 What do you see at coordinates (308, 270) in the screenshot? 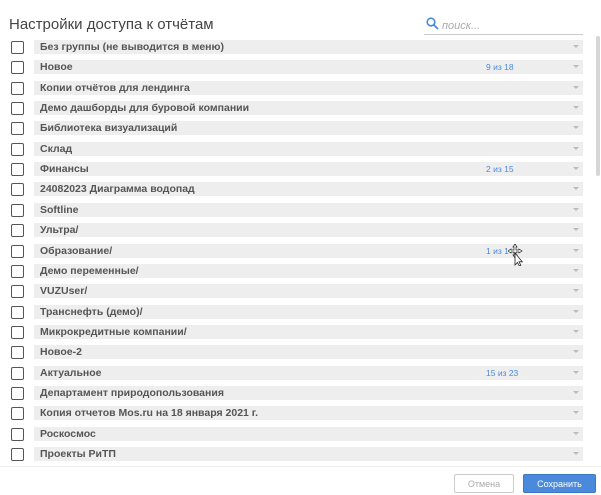
I see `group-bar: Демо переменные/` at bounding box center [308, 270].